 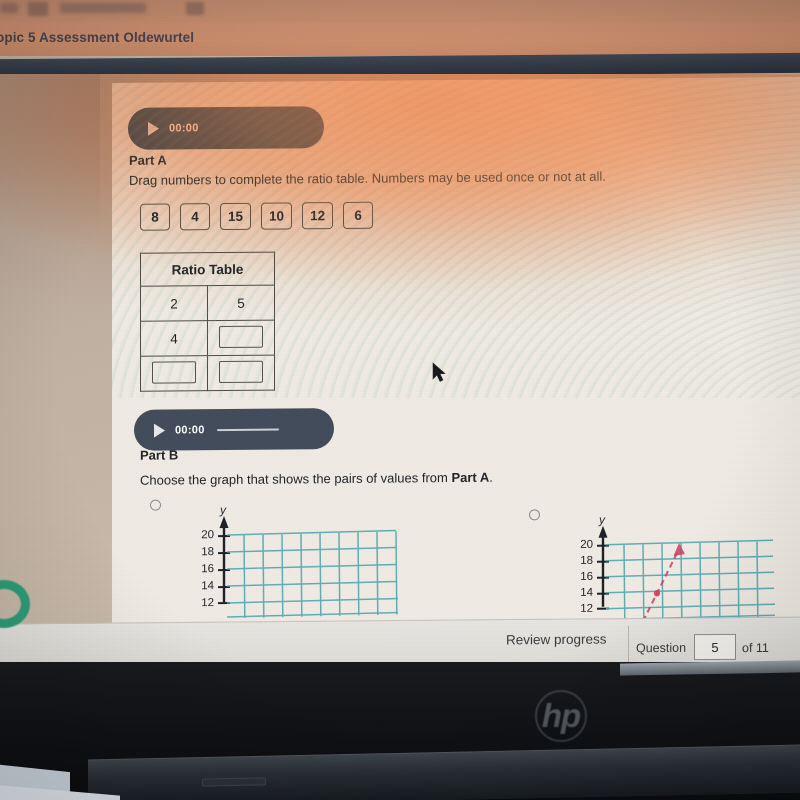 I want to click on table-cell-value: 4, so click(x=174, y=338).